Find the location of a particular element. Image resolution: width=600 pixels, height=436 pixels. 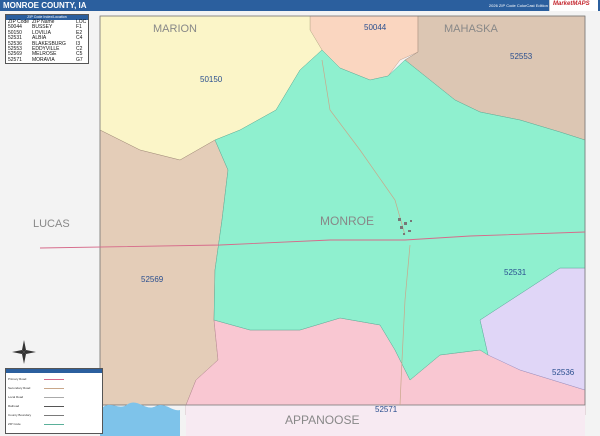

edition-label: 2026 ZIP Code ColorCast Edition is located at coordinates (518, 5).